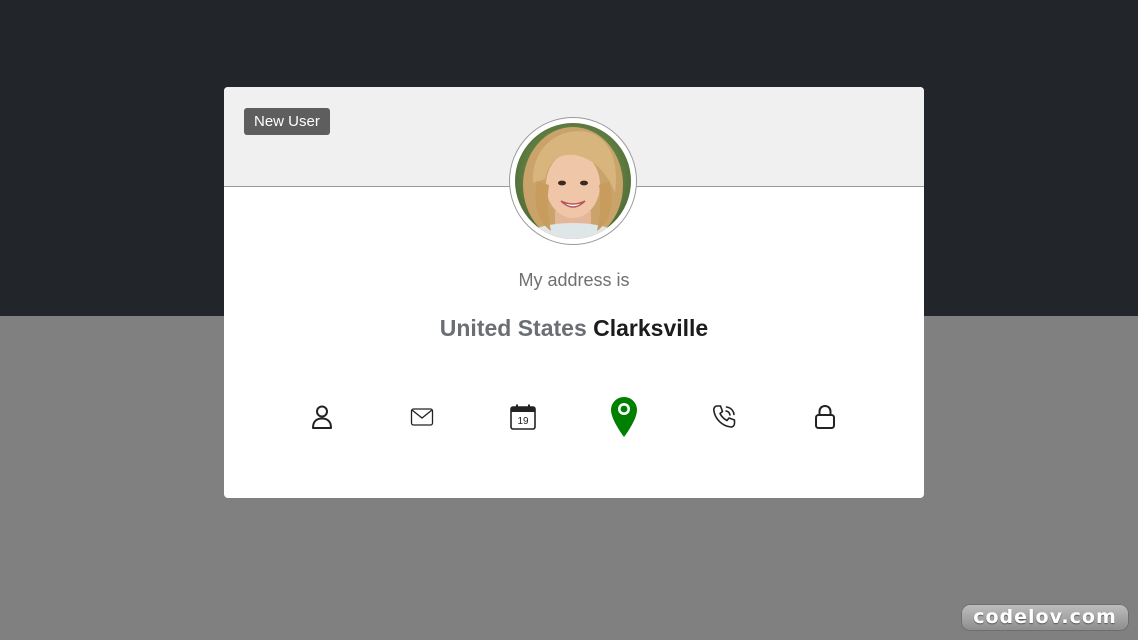 This screenshot has width=1138, height=640. What do you see at coordinates (651, 328) in the screenshot?
I see `city-text: Clarksville` at bounding box center [651, 328].